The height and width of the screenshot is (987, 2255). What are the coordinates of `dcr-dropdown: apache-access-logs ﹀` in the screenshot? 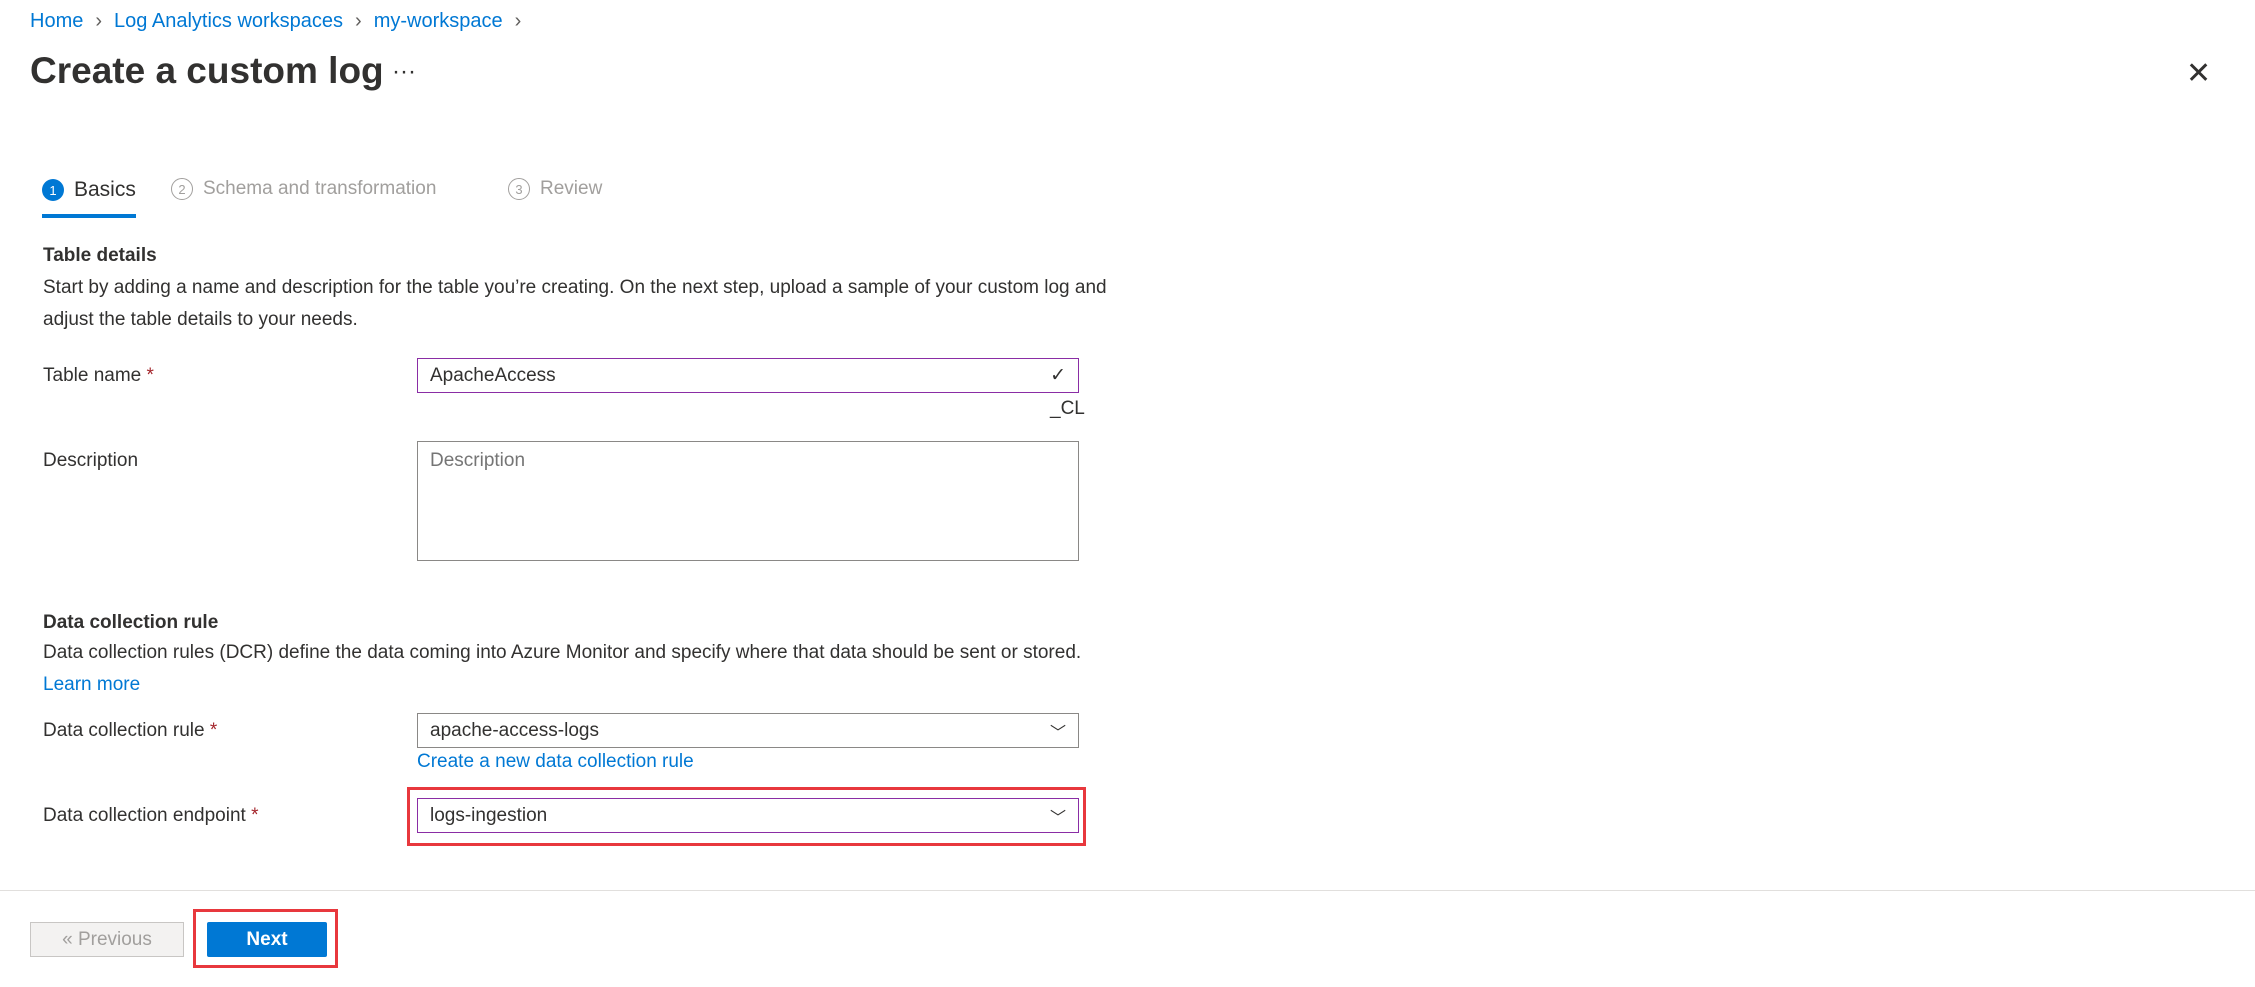 It's located at (748, 730).